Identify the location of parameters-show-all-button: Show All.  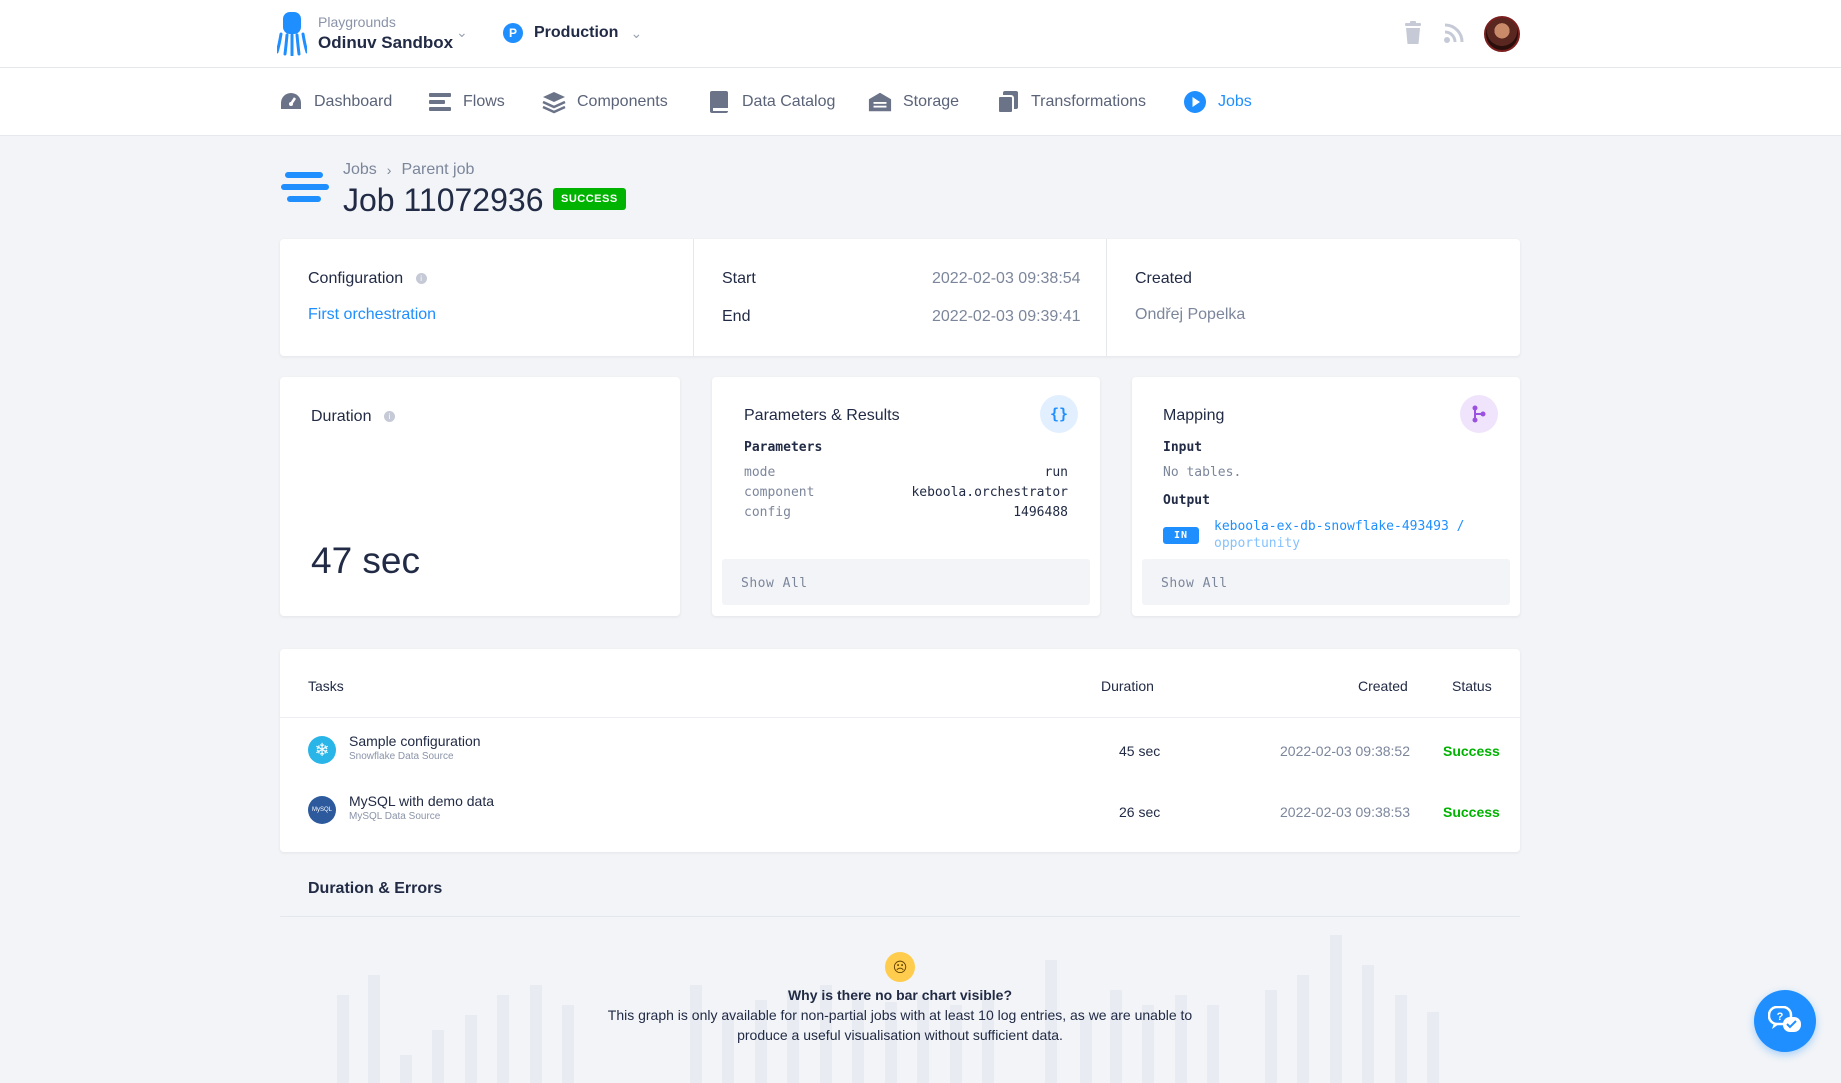
(906, 582).